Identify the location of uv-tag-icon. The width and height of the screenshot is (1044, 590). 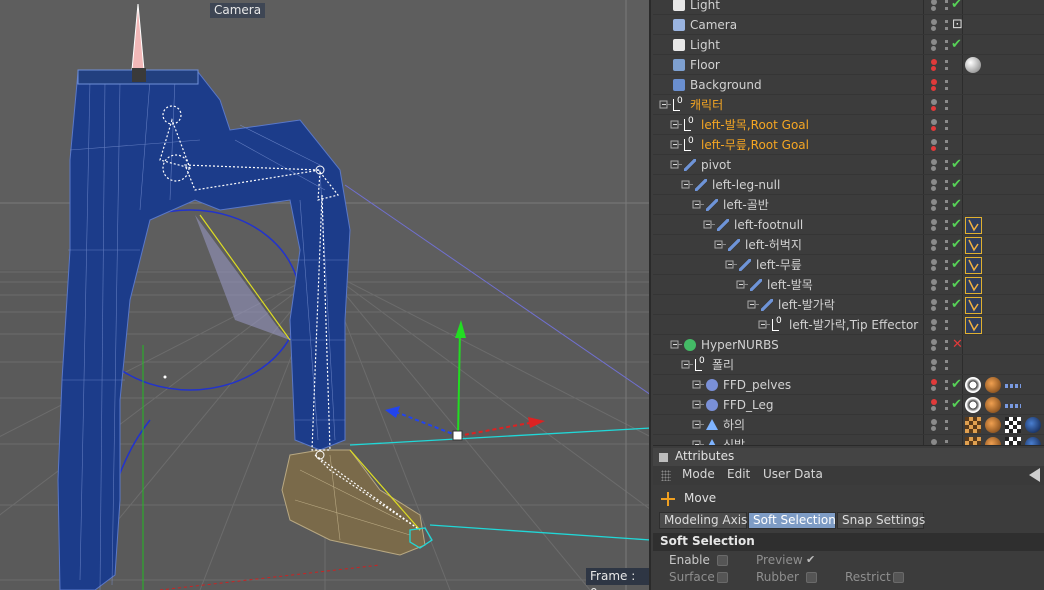
(973, 441).